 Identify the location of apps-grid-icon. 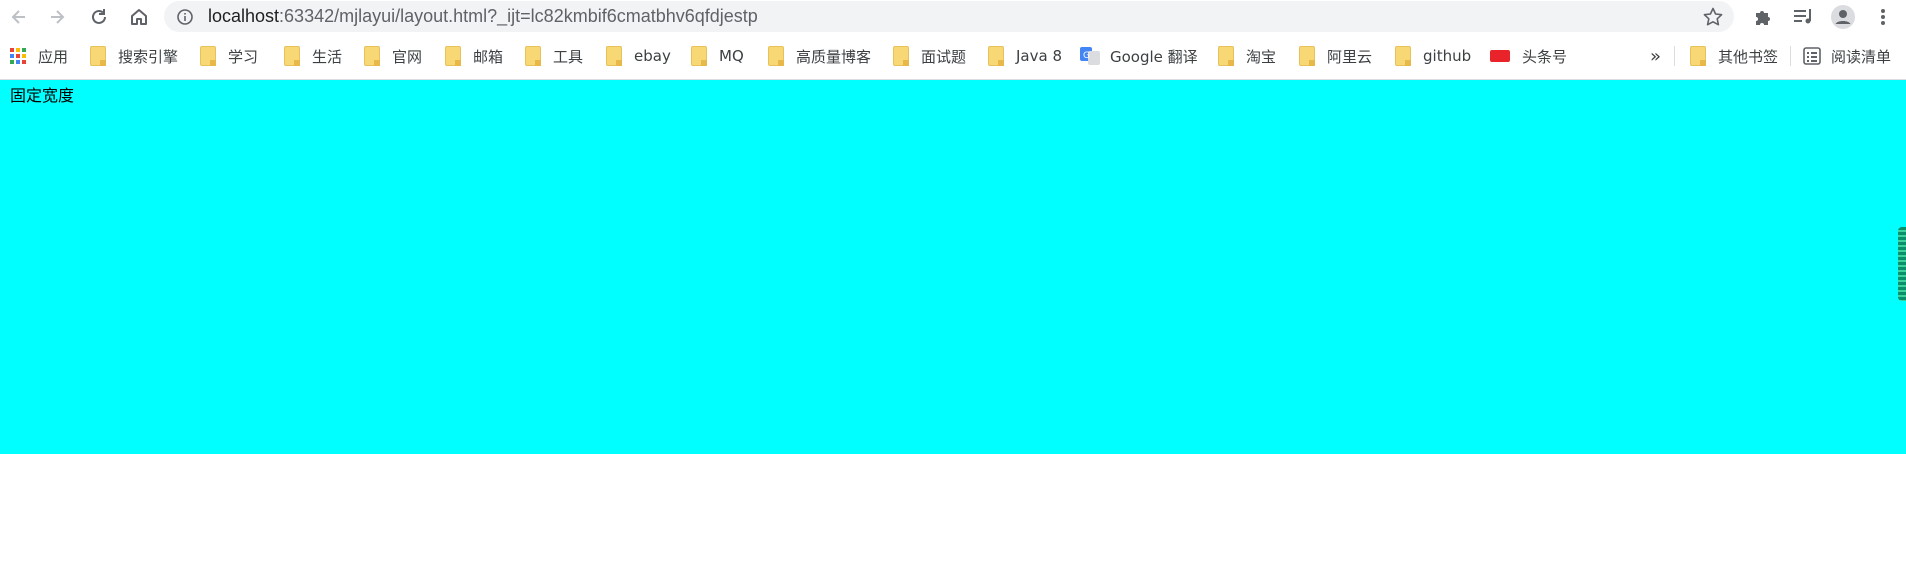
(18, 56).